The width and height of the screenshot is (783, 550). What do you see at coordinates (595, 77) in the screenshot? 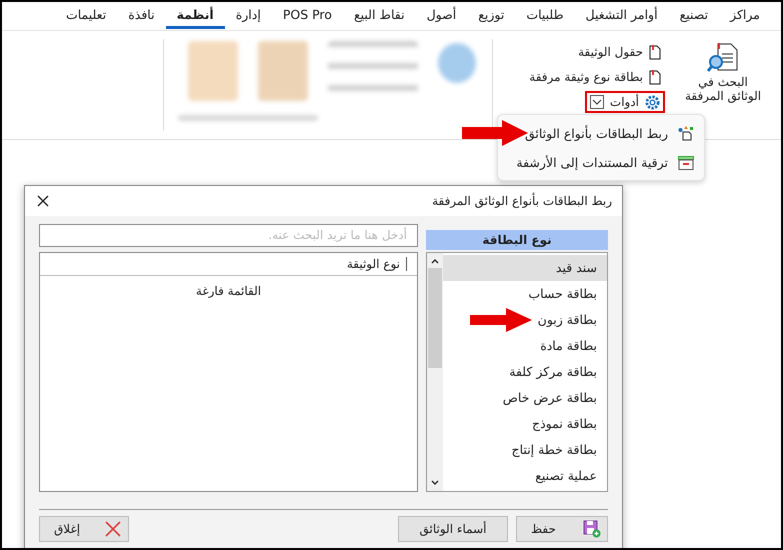
I see `ribbon-item: بطاقة نوع وثيقة مرفقة` at bounding box center [595, 77].